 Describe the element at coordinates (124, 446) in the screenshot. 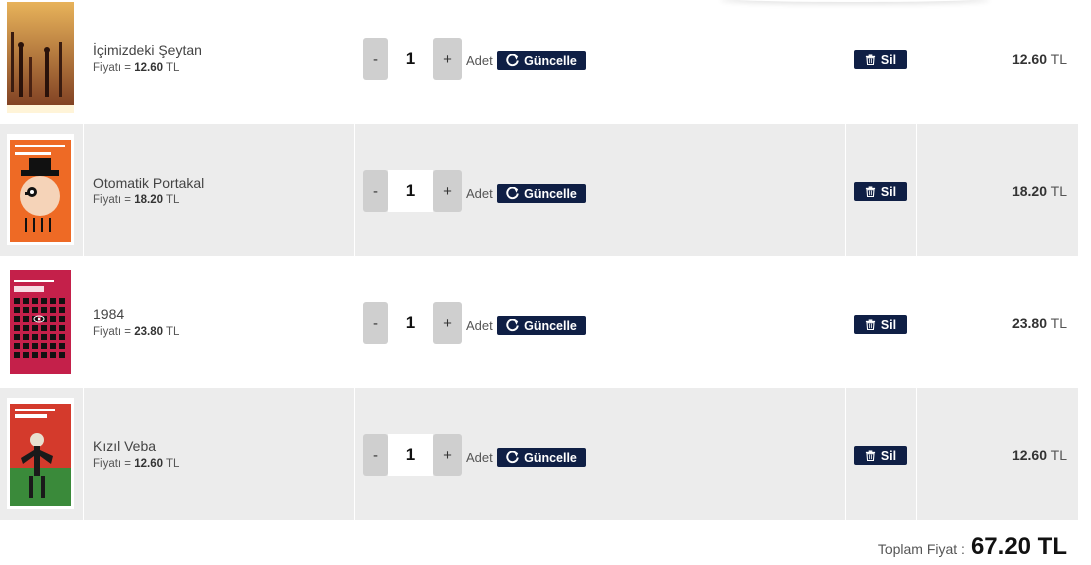

I see `product-title: Kızıl Veba` at that location.